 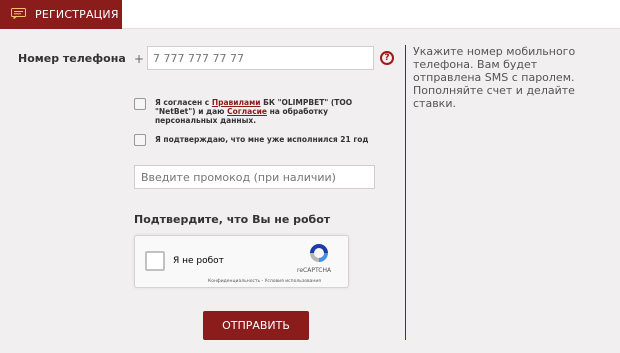 I want to click on phone-prefix: +, so click(x=139, y=59).